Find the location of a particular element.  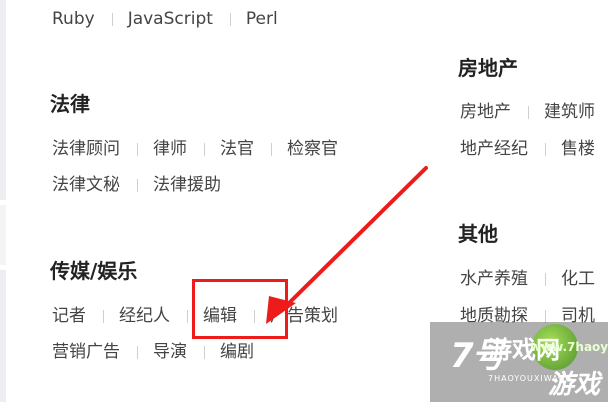

watermark-url: www.7haoyouxi.com is located at coordinates (569, 347).